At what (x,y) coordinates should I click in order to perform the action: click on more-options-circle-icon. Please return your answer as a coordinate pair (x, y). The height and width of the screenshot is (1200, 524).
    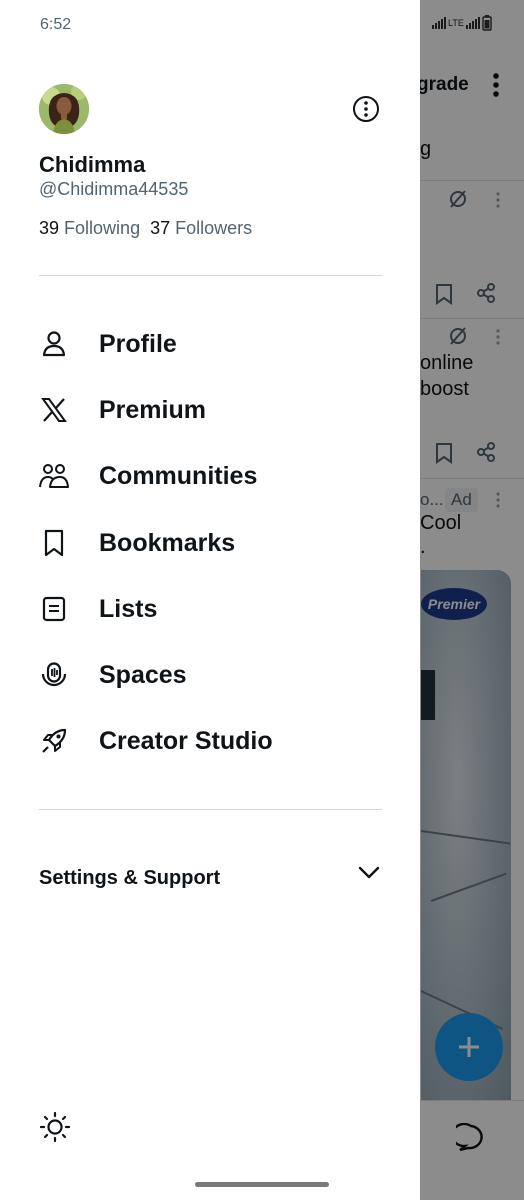
    Looking at the image, I should click on (366, 109).